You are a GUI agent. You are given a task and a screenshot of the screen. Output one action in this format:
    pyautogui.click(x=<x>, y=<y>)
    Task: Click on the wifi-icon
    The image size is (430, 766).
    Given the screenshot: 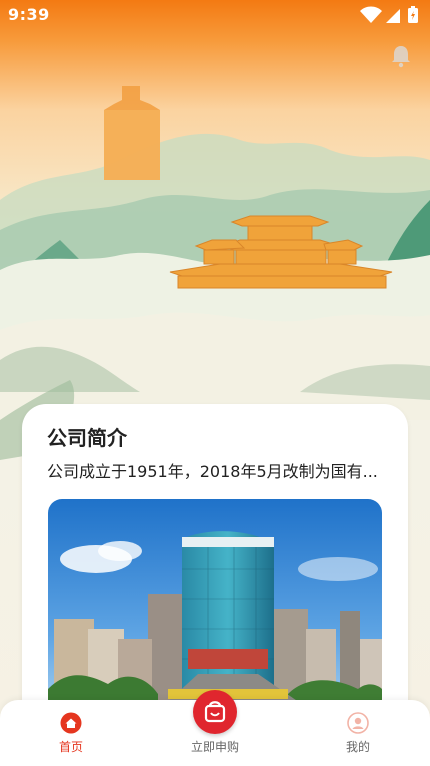 What is the action you would take?
    pyautogui.click(x=371, y=14)
    